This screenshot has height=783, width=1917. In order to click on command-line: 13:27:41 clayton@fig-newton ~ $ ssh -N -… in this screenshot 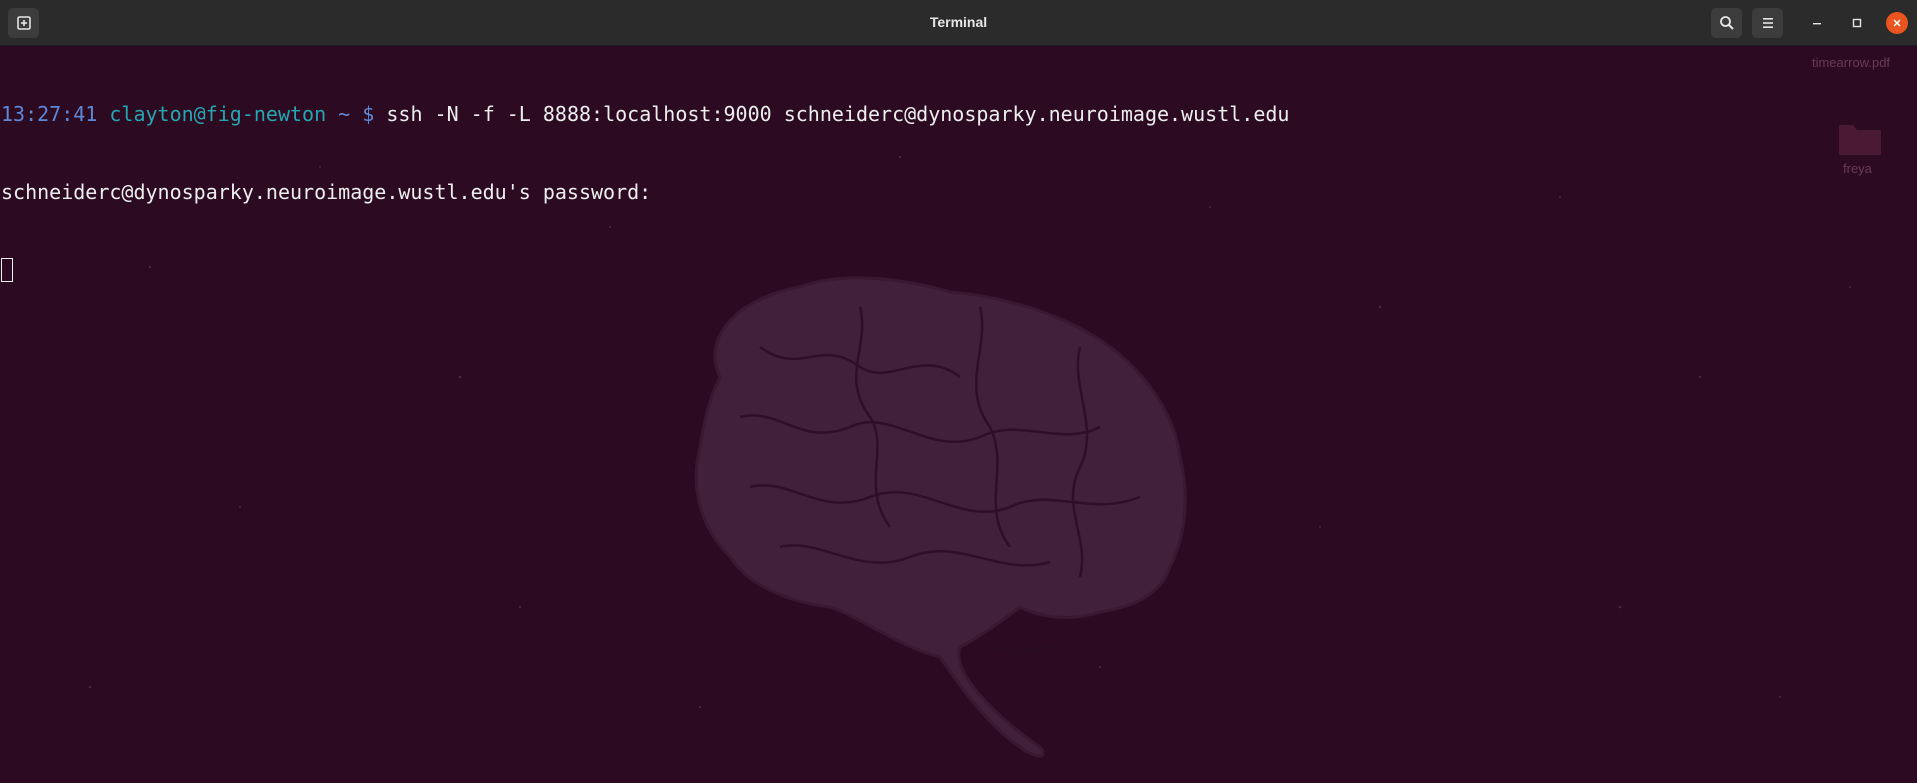, I will do `click(645, 114)`.